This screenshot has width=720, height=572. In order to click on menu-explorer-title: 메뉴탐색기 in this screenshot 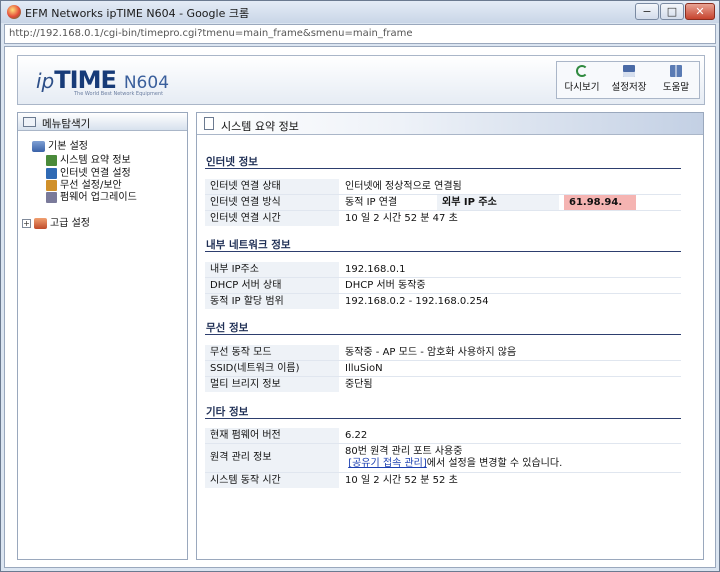, I will do `click(66, 124)`.